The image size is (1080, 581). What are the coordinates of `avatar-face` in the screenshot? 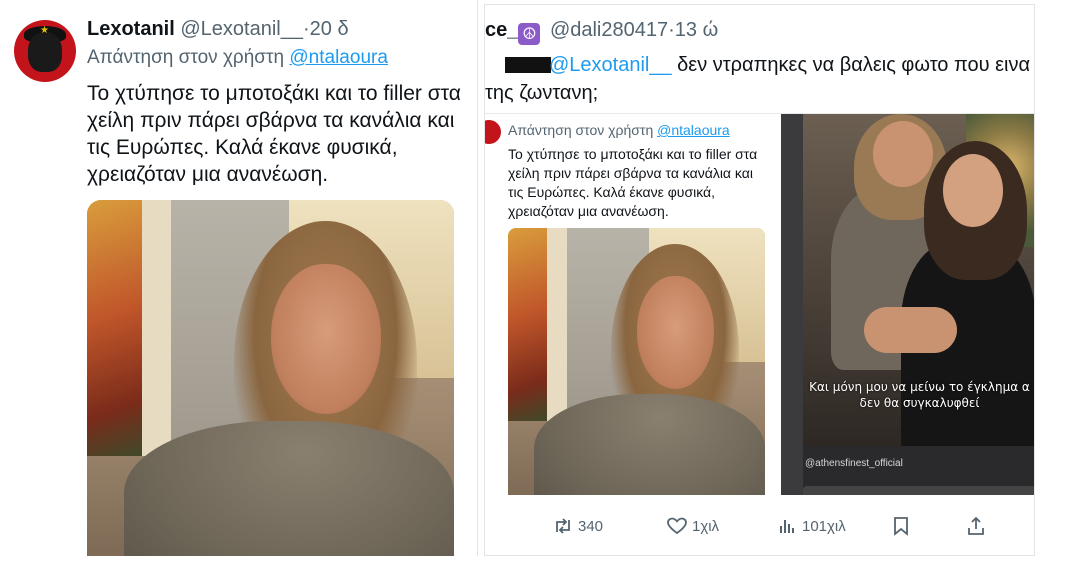 It's located at (45, 52).